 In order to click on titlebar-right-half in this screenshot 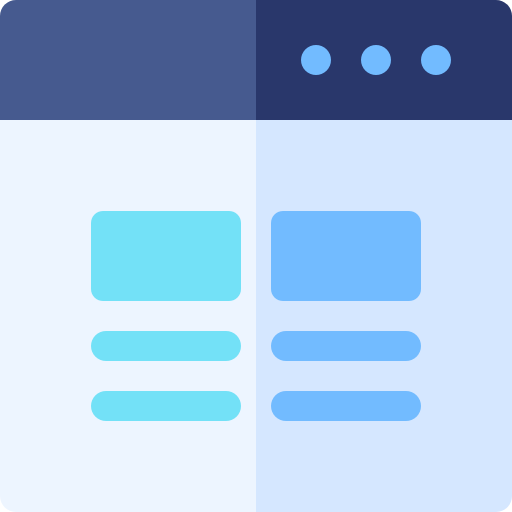, I will do `click(384, 60)`.